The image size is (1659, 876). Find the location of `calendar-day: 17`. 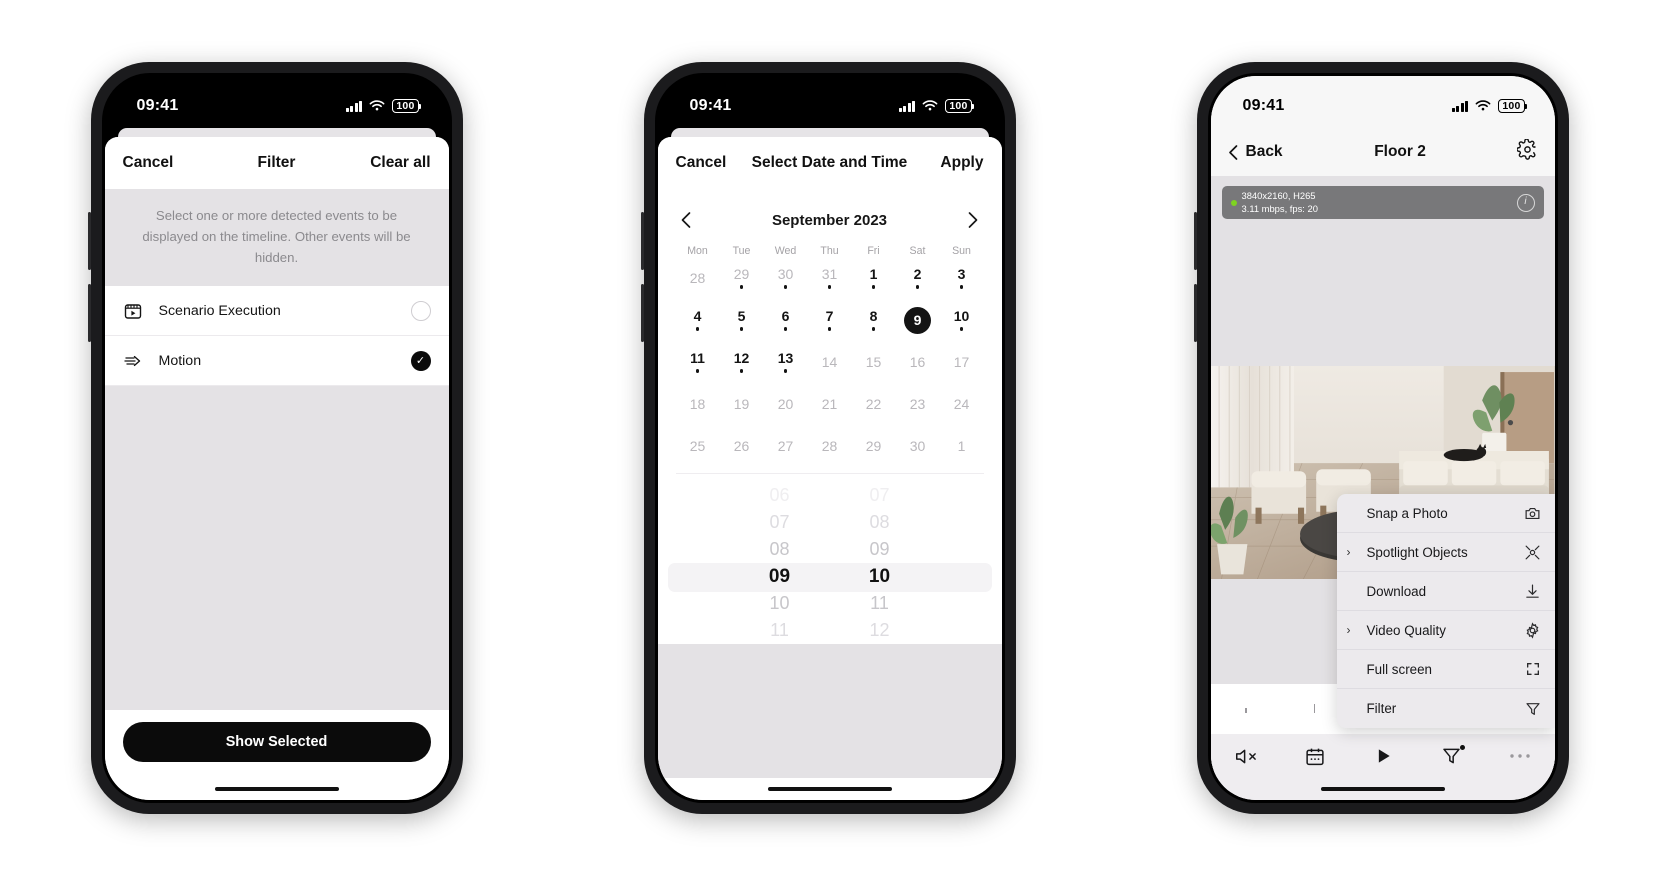

calendar-day: 17 is located at coordinates (962, 362).